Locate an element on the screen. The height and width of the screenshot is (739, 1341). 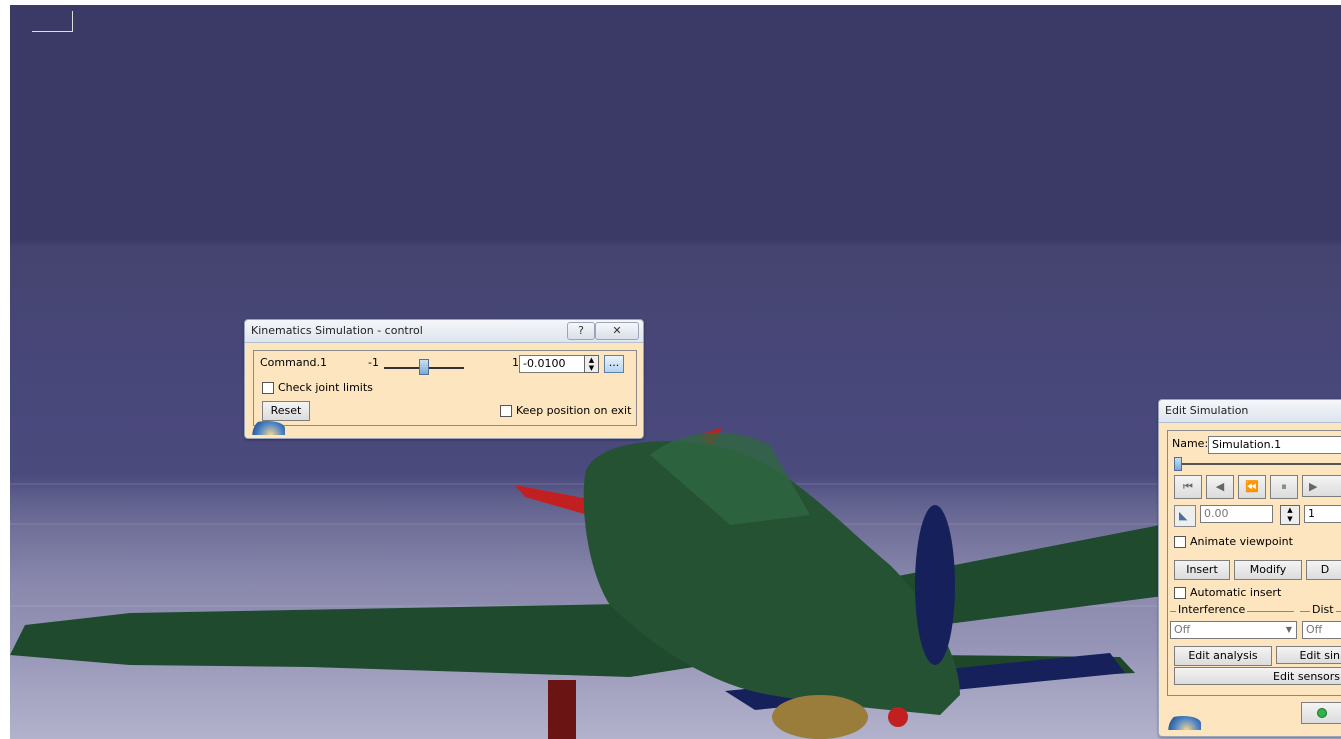
play-backward-icon: ◀ is located at coordinates (1220, 486).